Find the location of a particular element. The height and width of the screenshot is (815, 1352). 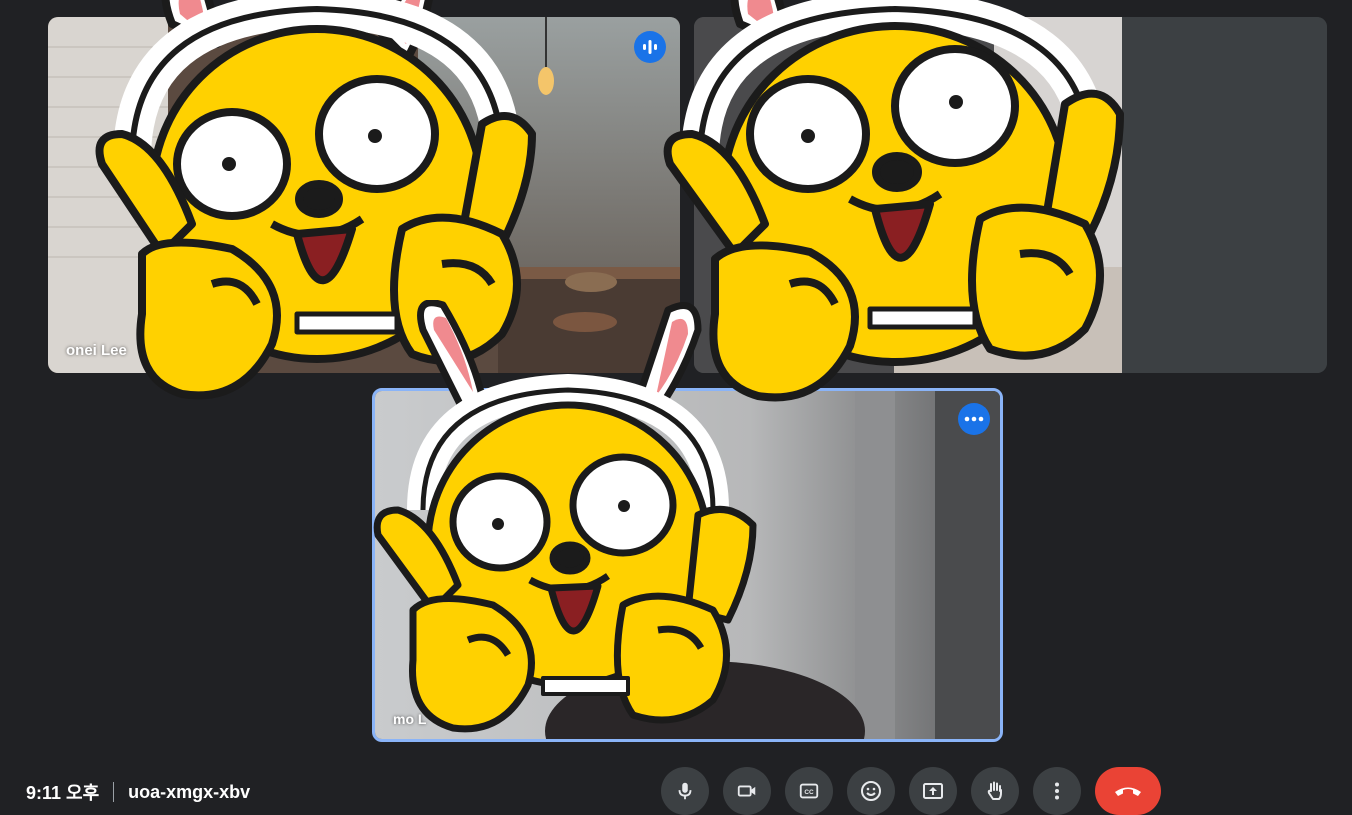

camera-button is located at coordinates (747, 791).